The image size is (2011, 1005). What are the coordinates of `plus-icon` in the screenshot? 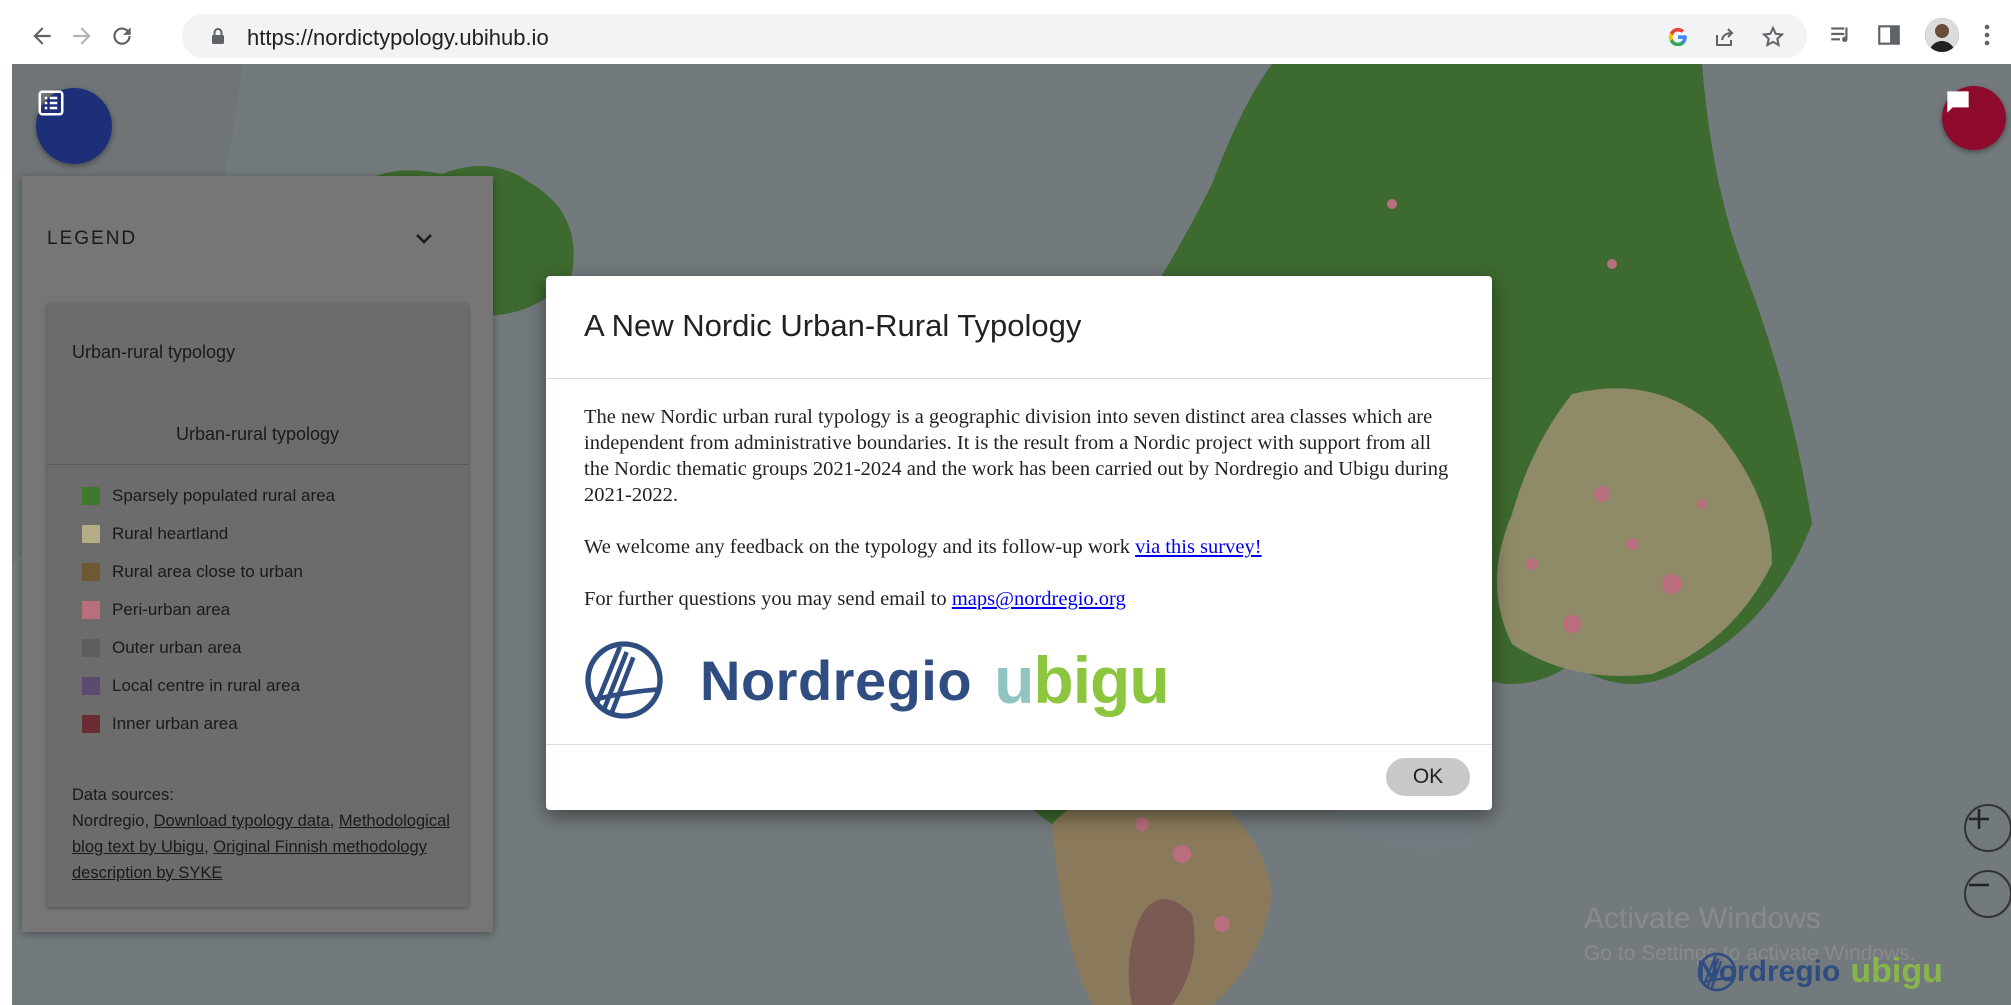 It's located at (1979, 819).